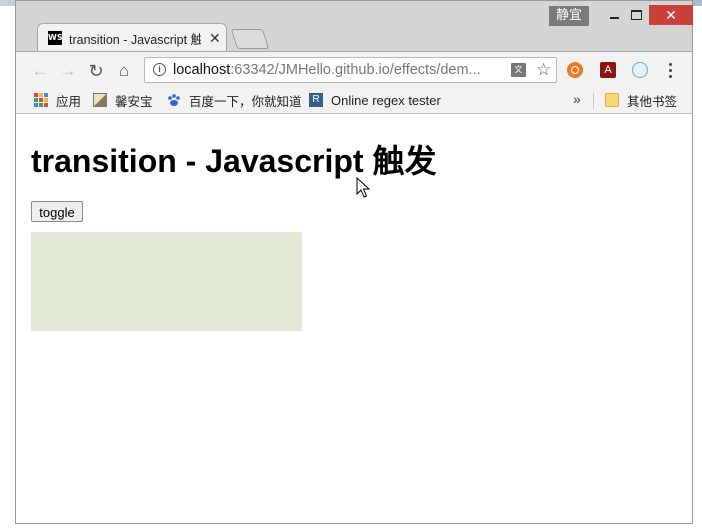 This screenshot has width=702, height=528. What do you see at coordinates (124, 71) in the screenshot?
I see `home-icon: ⌂` at bounding box center [124, 71].